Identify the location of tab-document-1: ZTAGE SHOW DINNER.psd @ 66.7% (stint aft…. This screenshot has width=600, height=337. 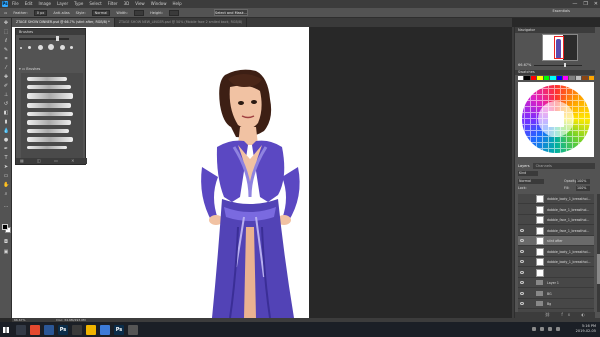
(63, 22).